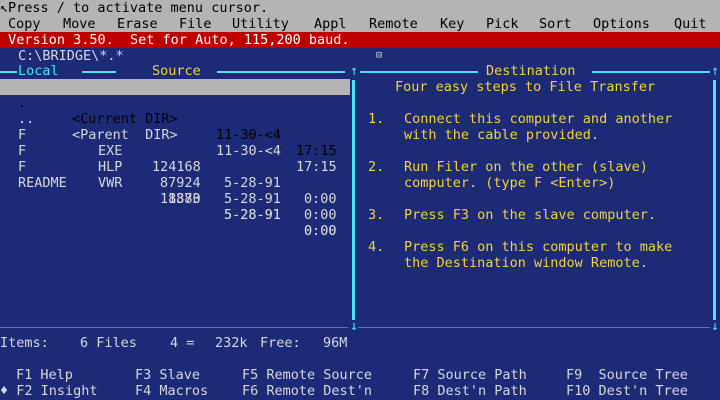  Describe the element at coordinates (137, 24) in the screenshot. I see `menu-erase: Erase` at that location.